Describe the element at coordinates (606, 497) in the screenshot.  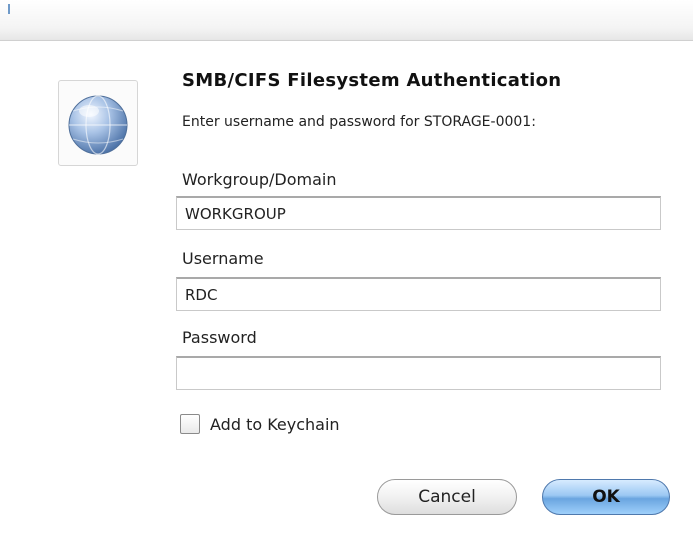
I see `ok-button: OK` at that location.